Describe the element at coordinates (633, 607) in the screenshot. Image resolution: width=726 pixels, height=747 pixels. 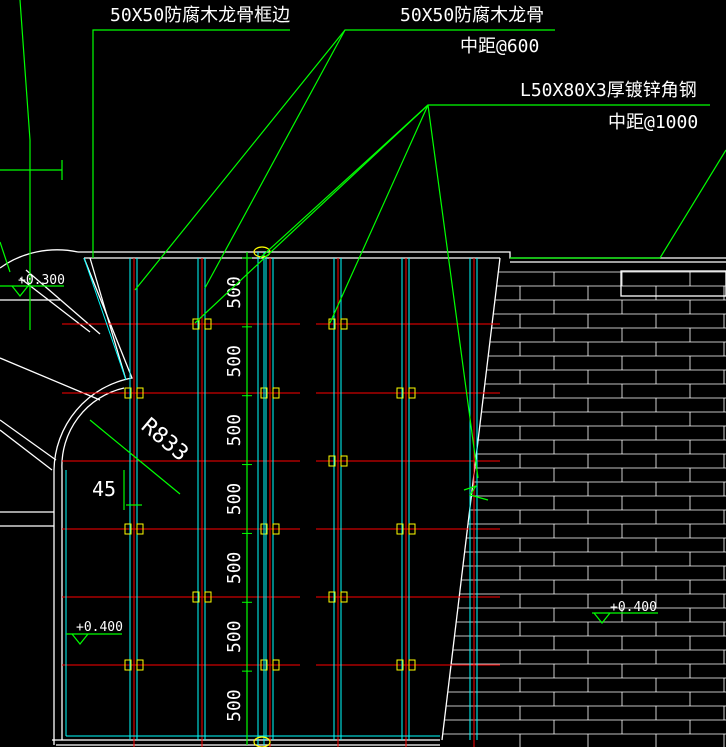
I see `level-right: +0.400` at that location.